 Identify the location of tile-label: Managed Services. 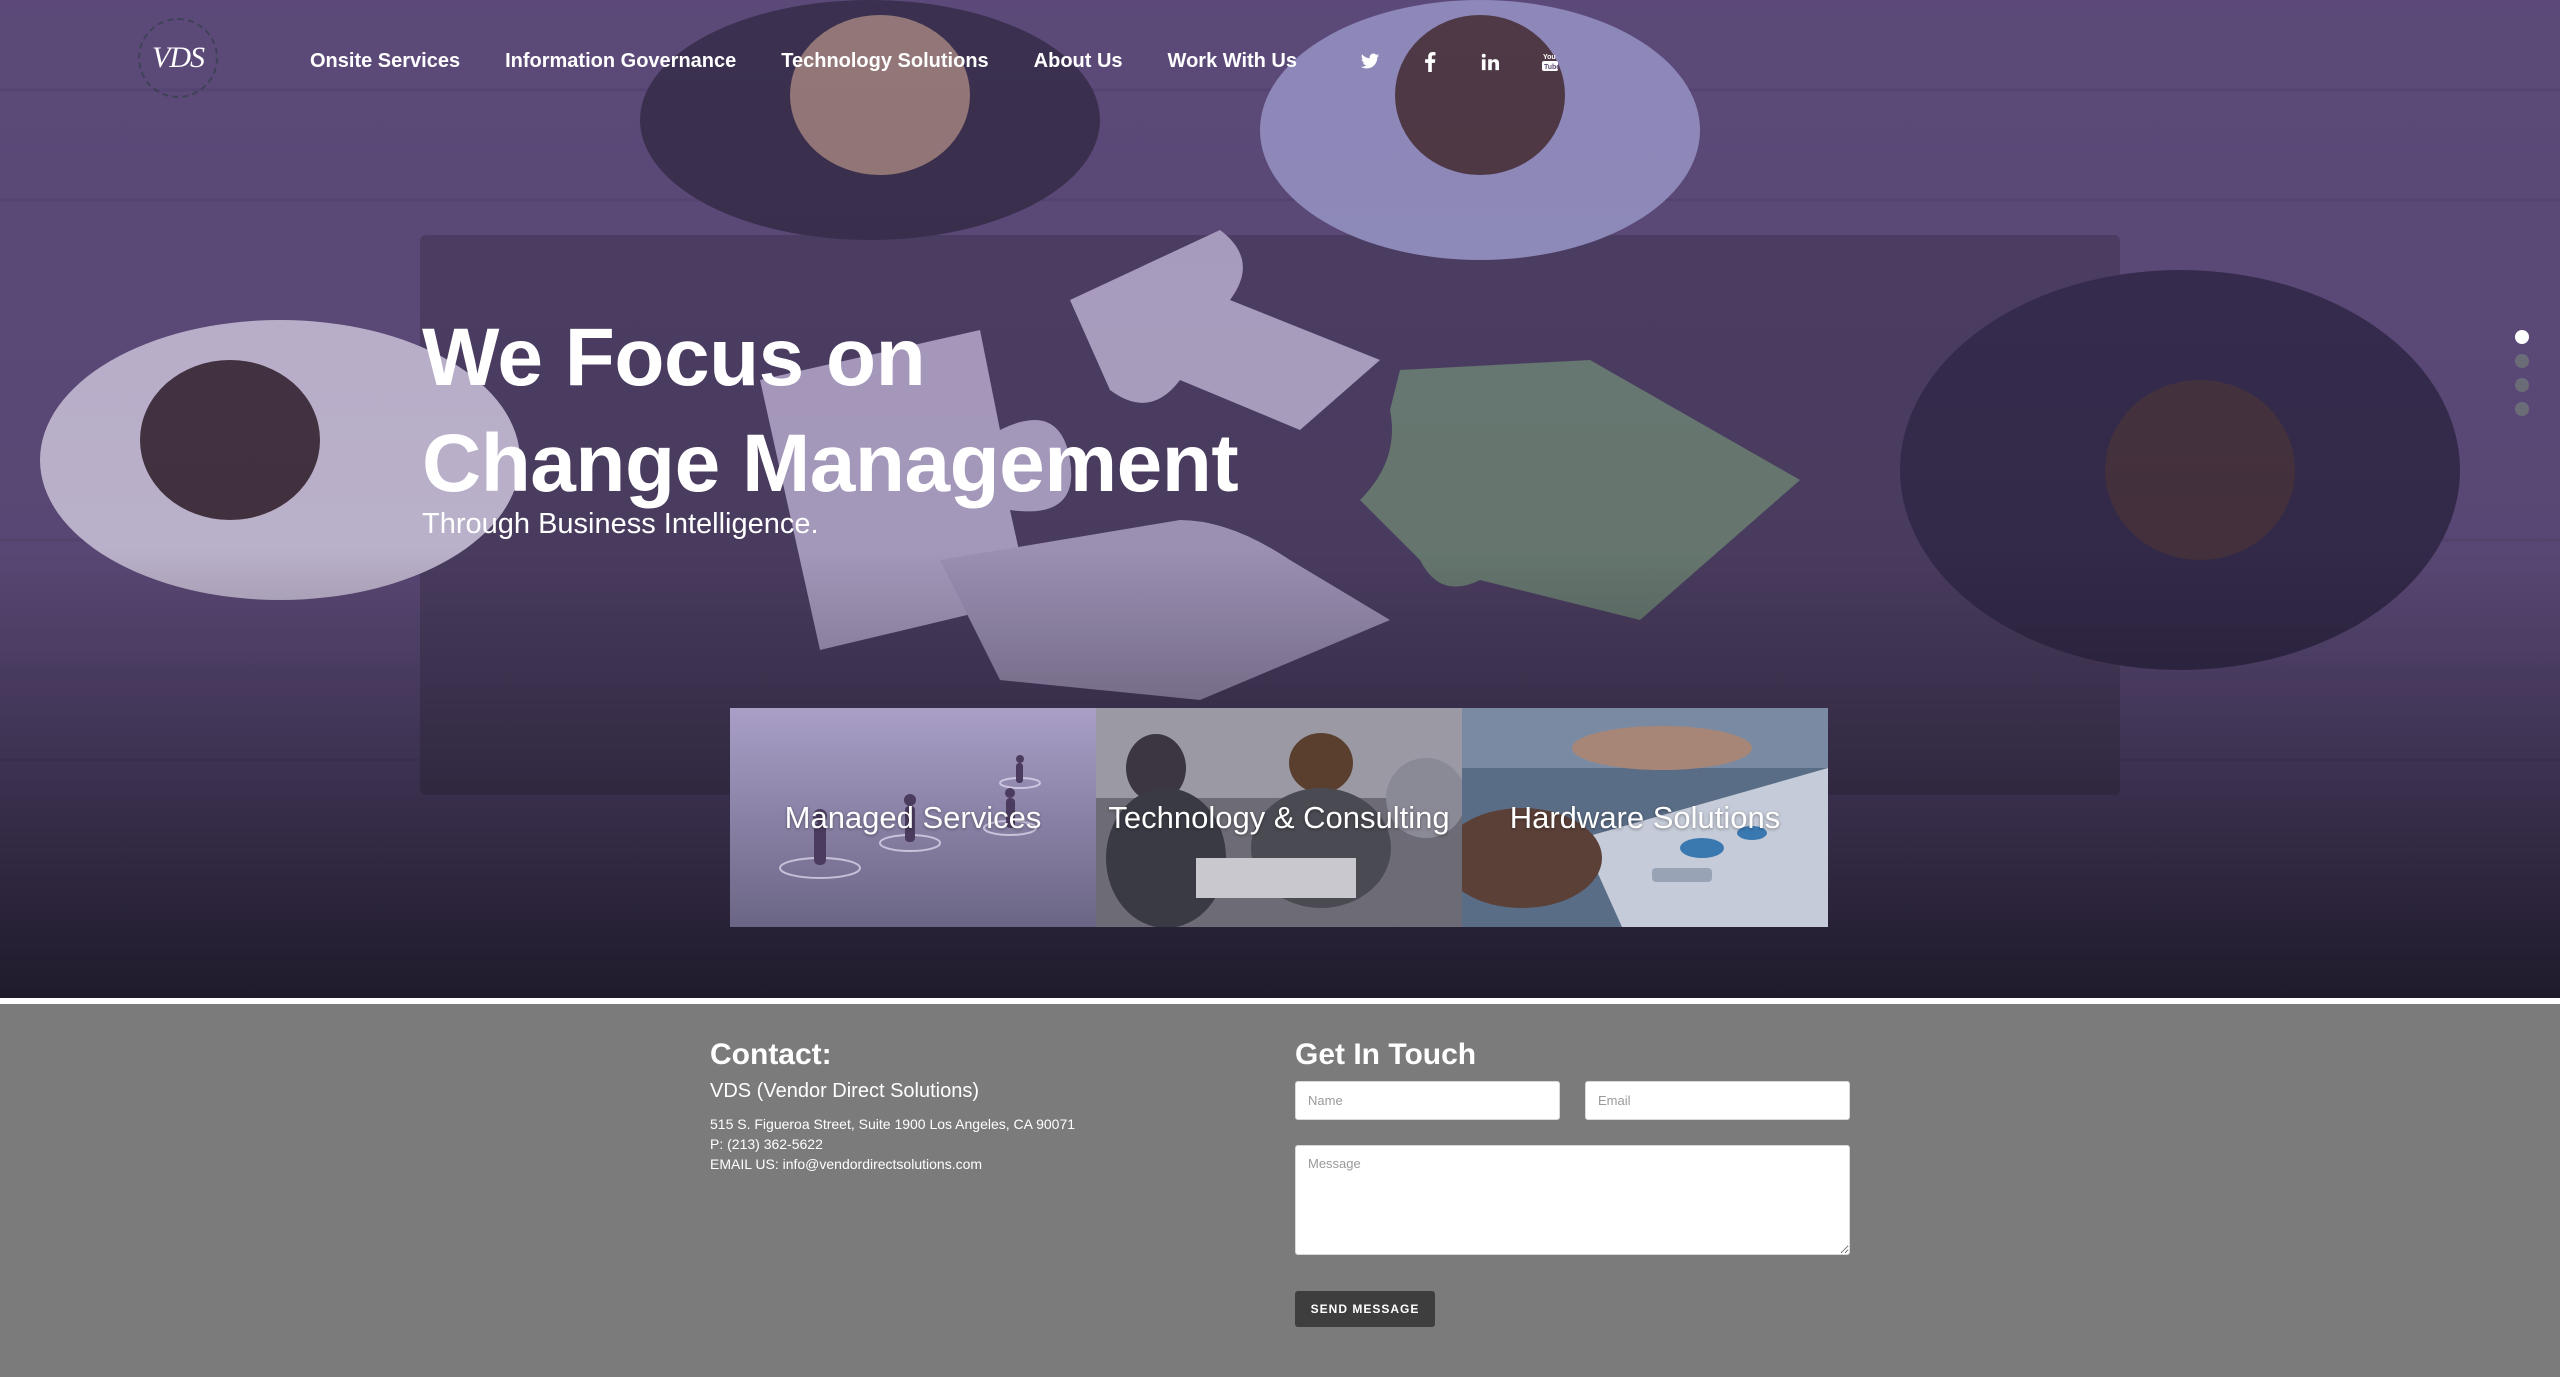
(913, 817).